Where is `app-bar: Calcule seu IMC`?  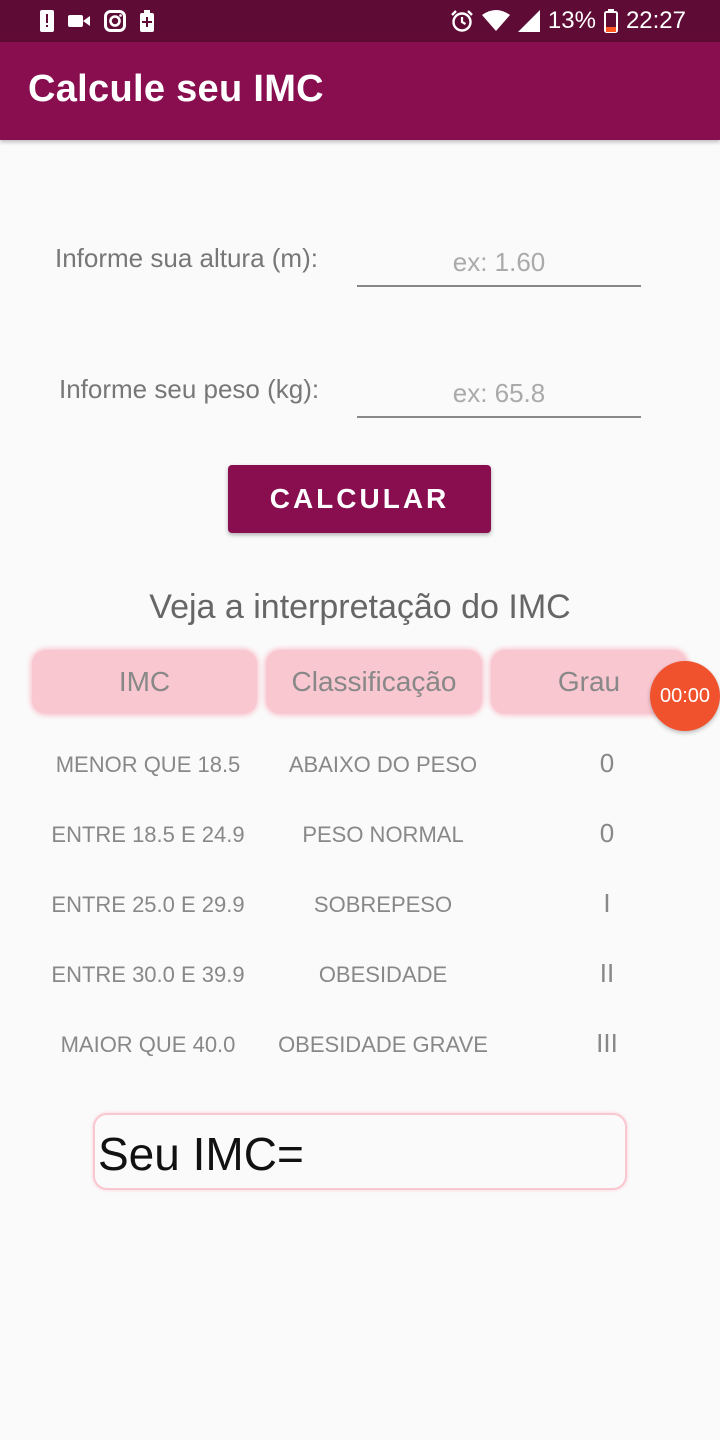
app-bar: Calcule seu IMC is located at coordinates (360, 91).